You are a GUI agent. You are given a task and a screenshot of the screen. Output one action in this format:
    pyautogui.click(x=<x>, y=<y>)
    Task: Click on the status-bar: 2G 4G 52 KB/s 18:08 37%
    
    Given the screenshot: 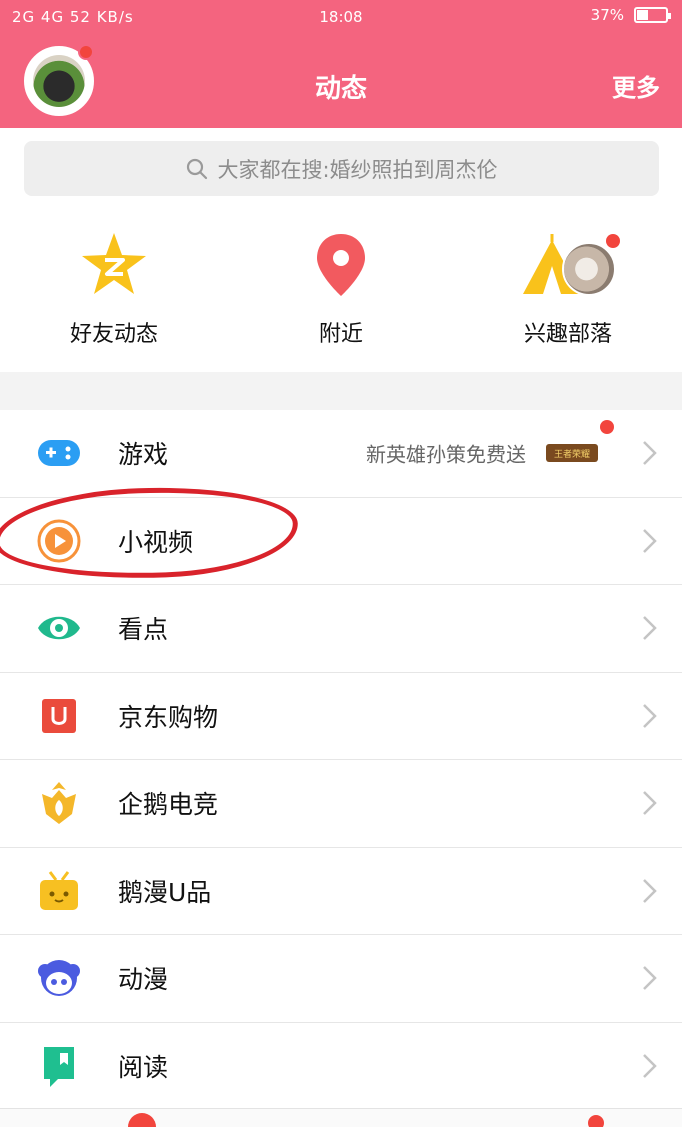 What is the action you would take?
    pyautogui.click(x=341, y=18)
    